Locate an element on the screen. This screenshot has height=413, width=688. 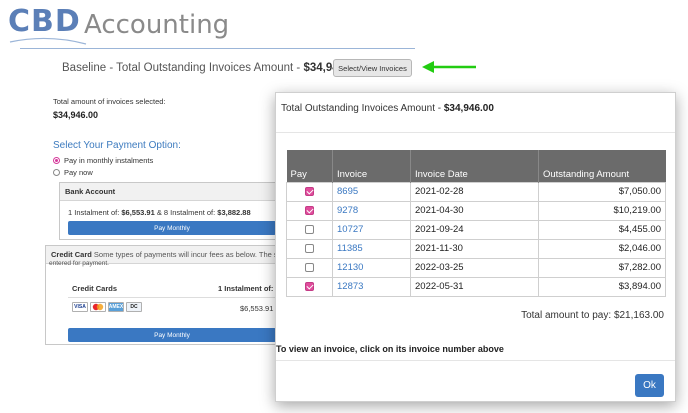
payment-option-title: Select Your Payment Option: is located at coordinates (117, 145).